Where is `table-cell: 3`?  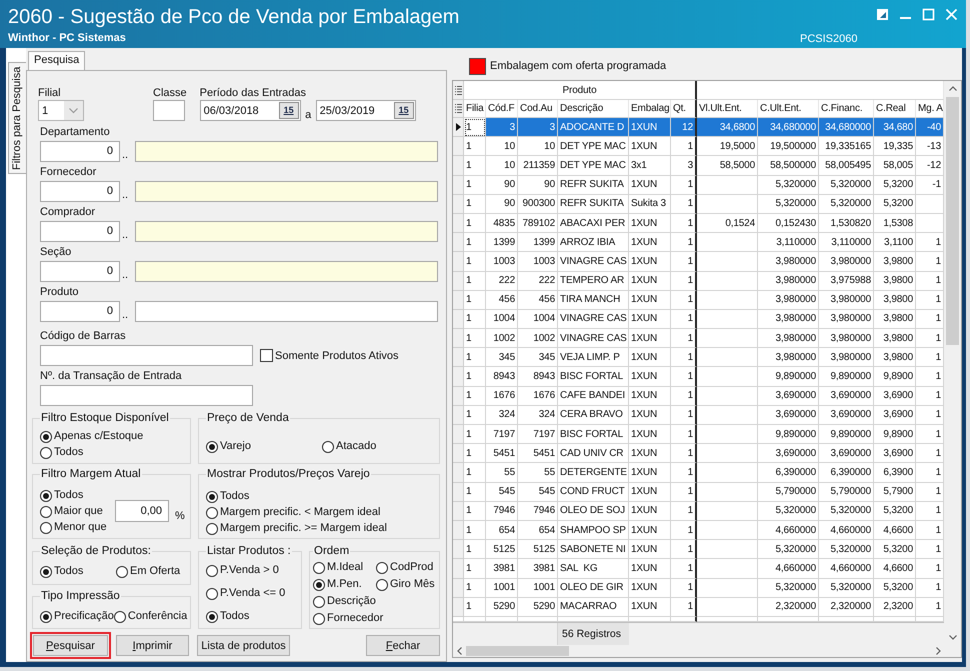 table-cell: 3 is located at coordinates (538, 128).